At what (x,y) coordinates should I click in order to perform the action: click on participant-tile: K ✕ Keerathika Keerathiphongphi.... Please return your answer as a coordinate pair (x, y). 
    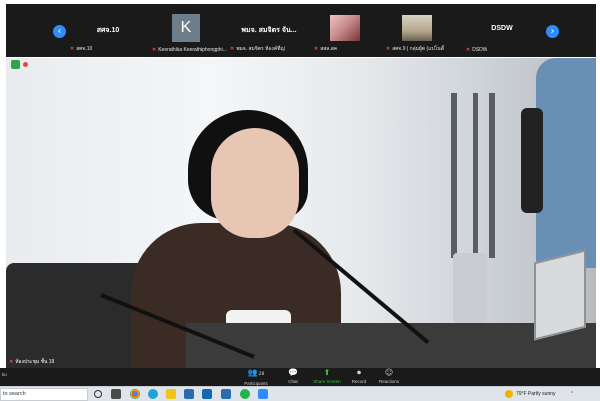
    Looking at the image, I should click on (188, 31).